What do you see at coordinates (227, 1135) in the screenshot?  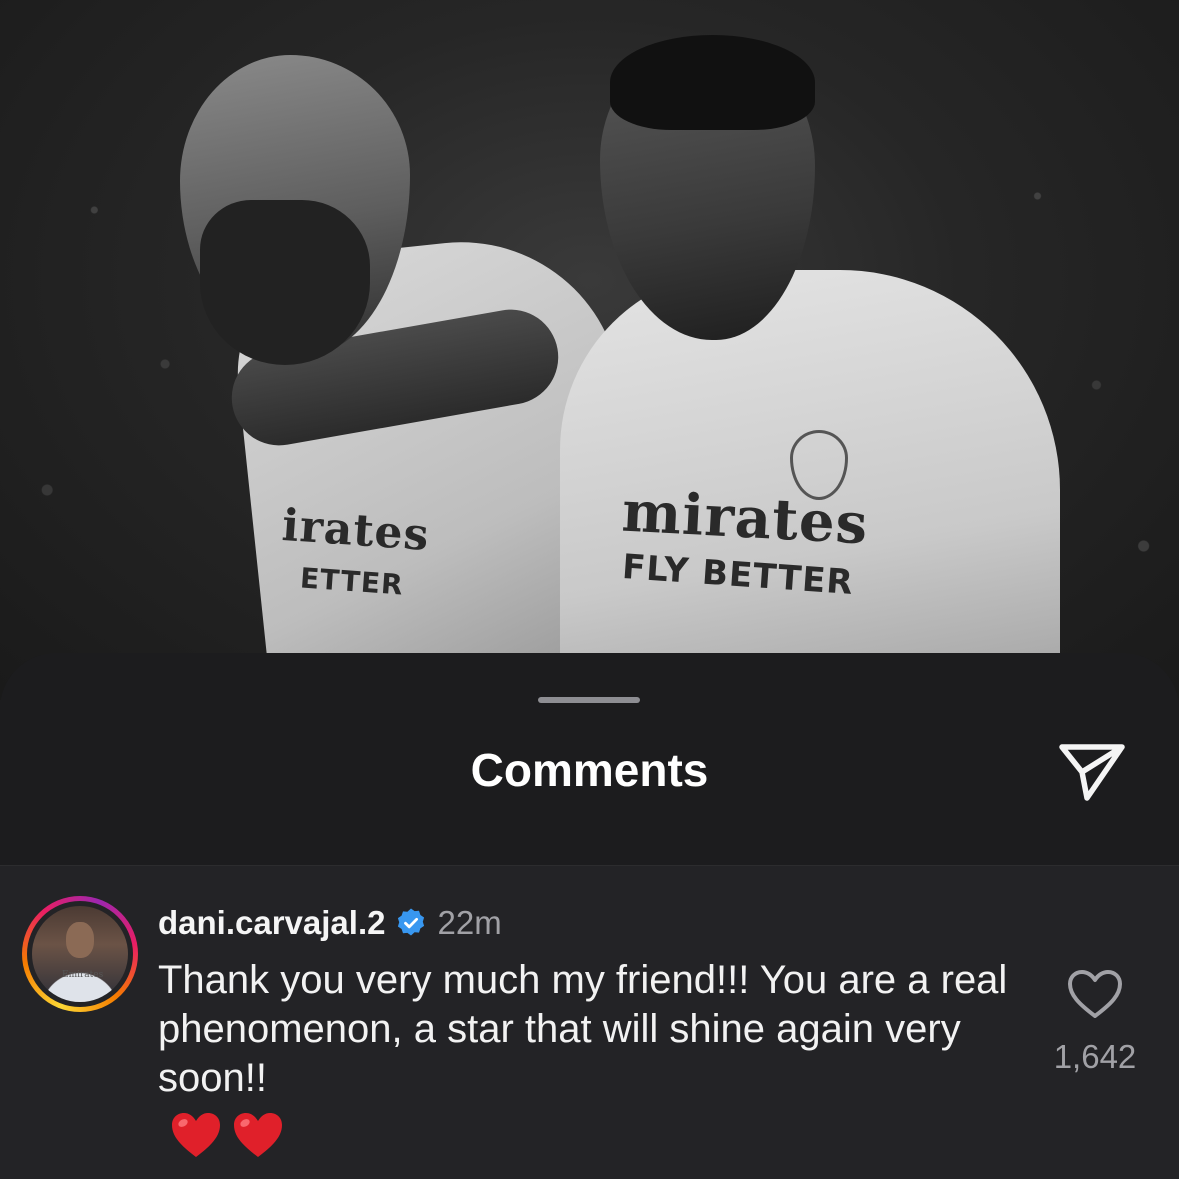 I see `comment-emojis` at bounding box center [227, 1135].